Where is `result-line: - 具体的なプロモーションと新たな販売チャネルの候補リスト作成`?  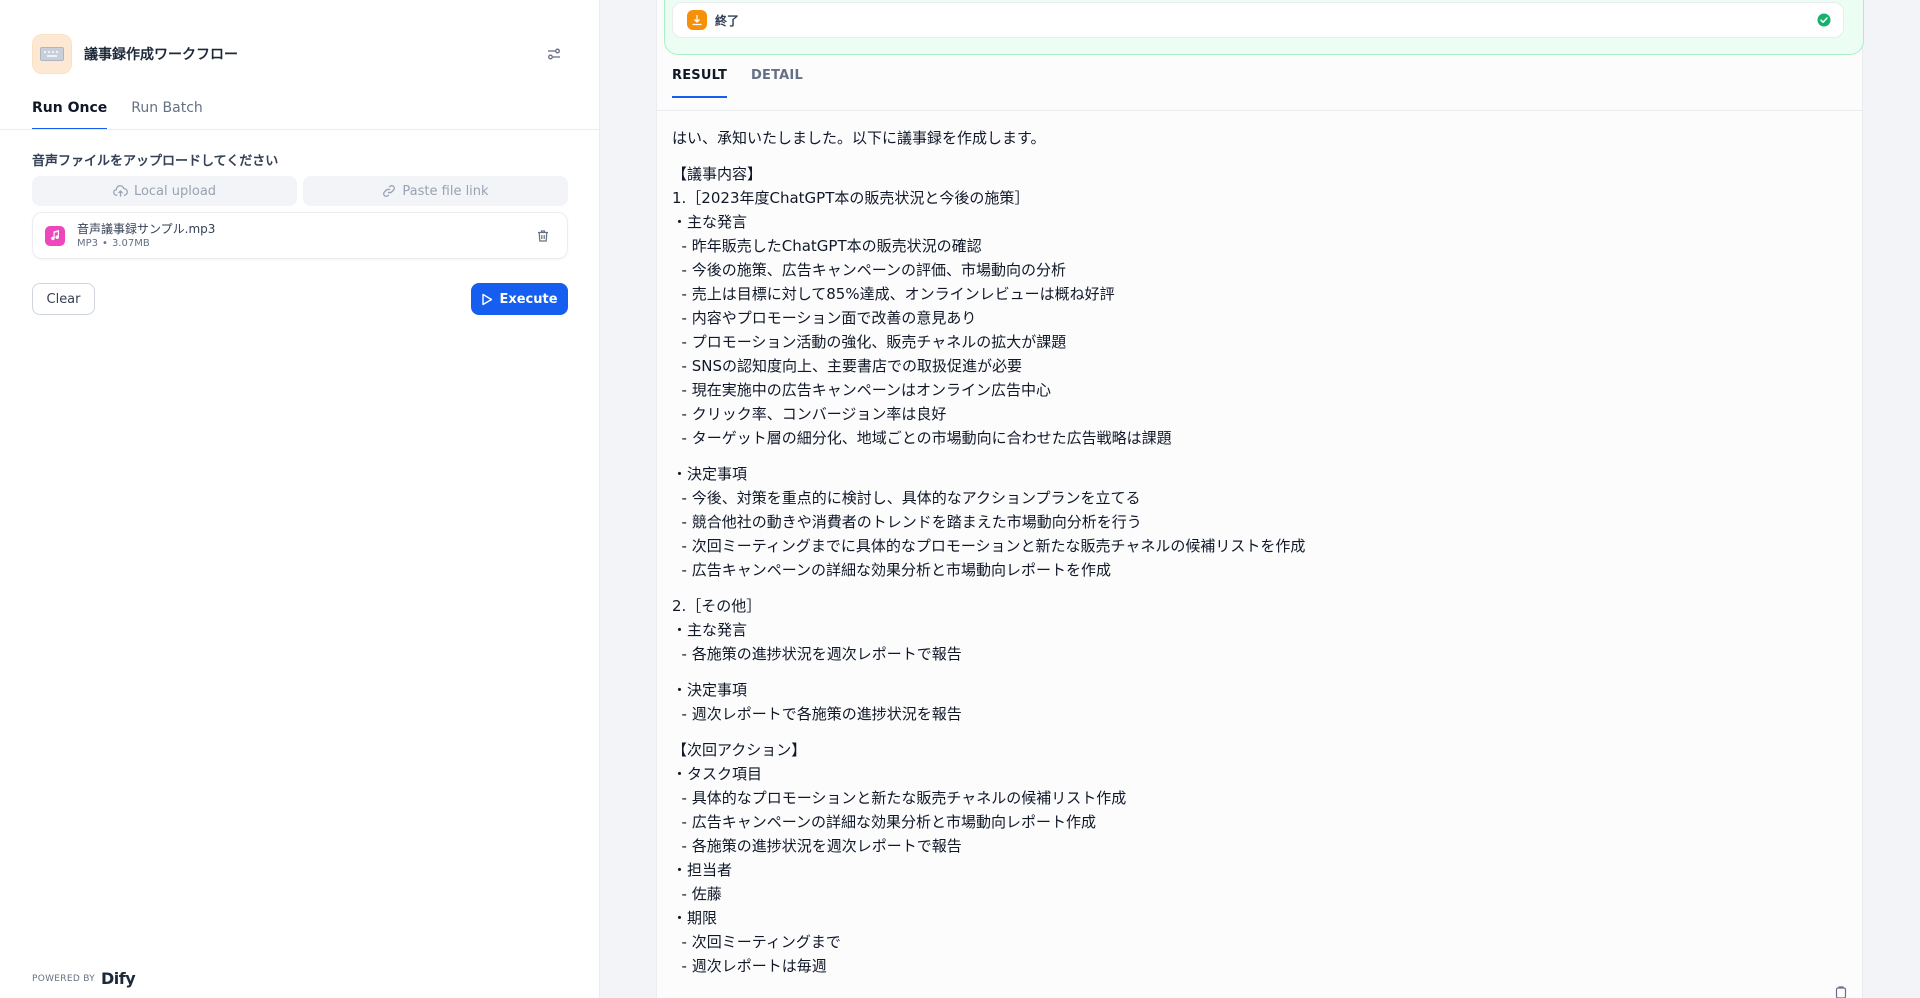 result-line: - 具体的なプロモーションと新たな販売チャネルの候補リスト作成 is located at coordinates (899, 798).